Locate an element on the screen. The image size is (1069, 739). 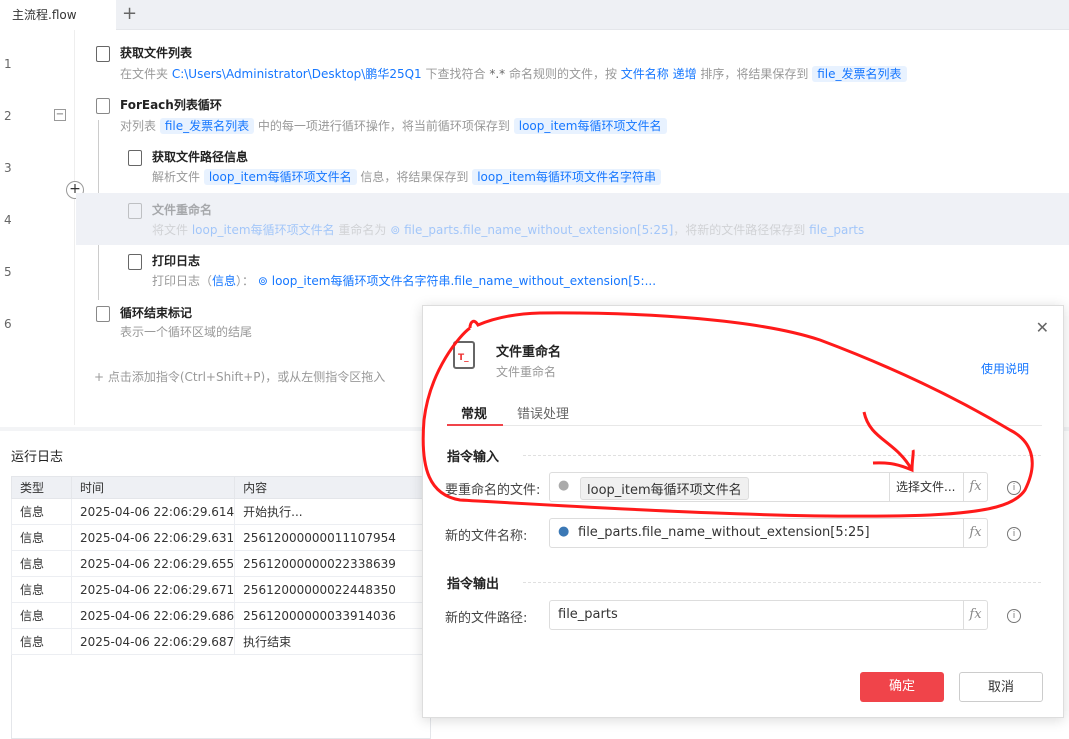
file-info-icon is located at coordinates (135, 158).